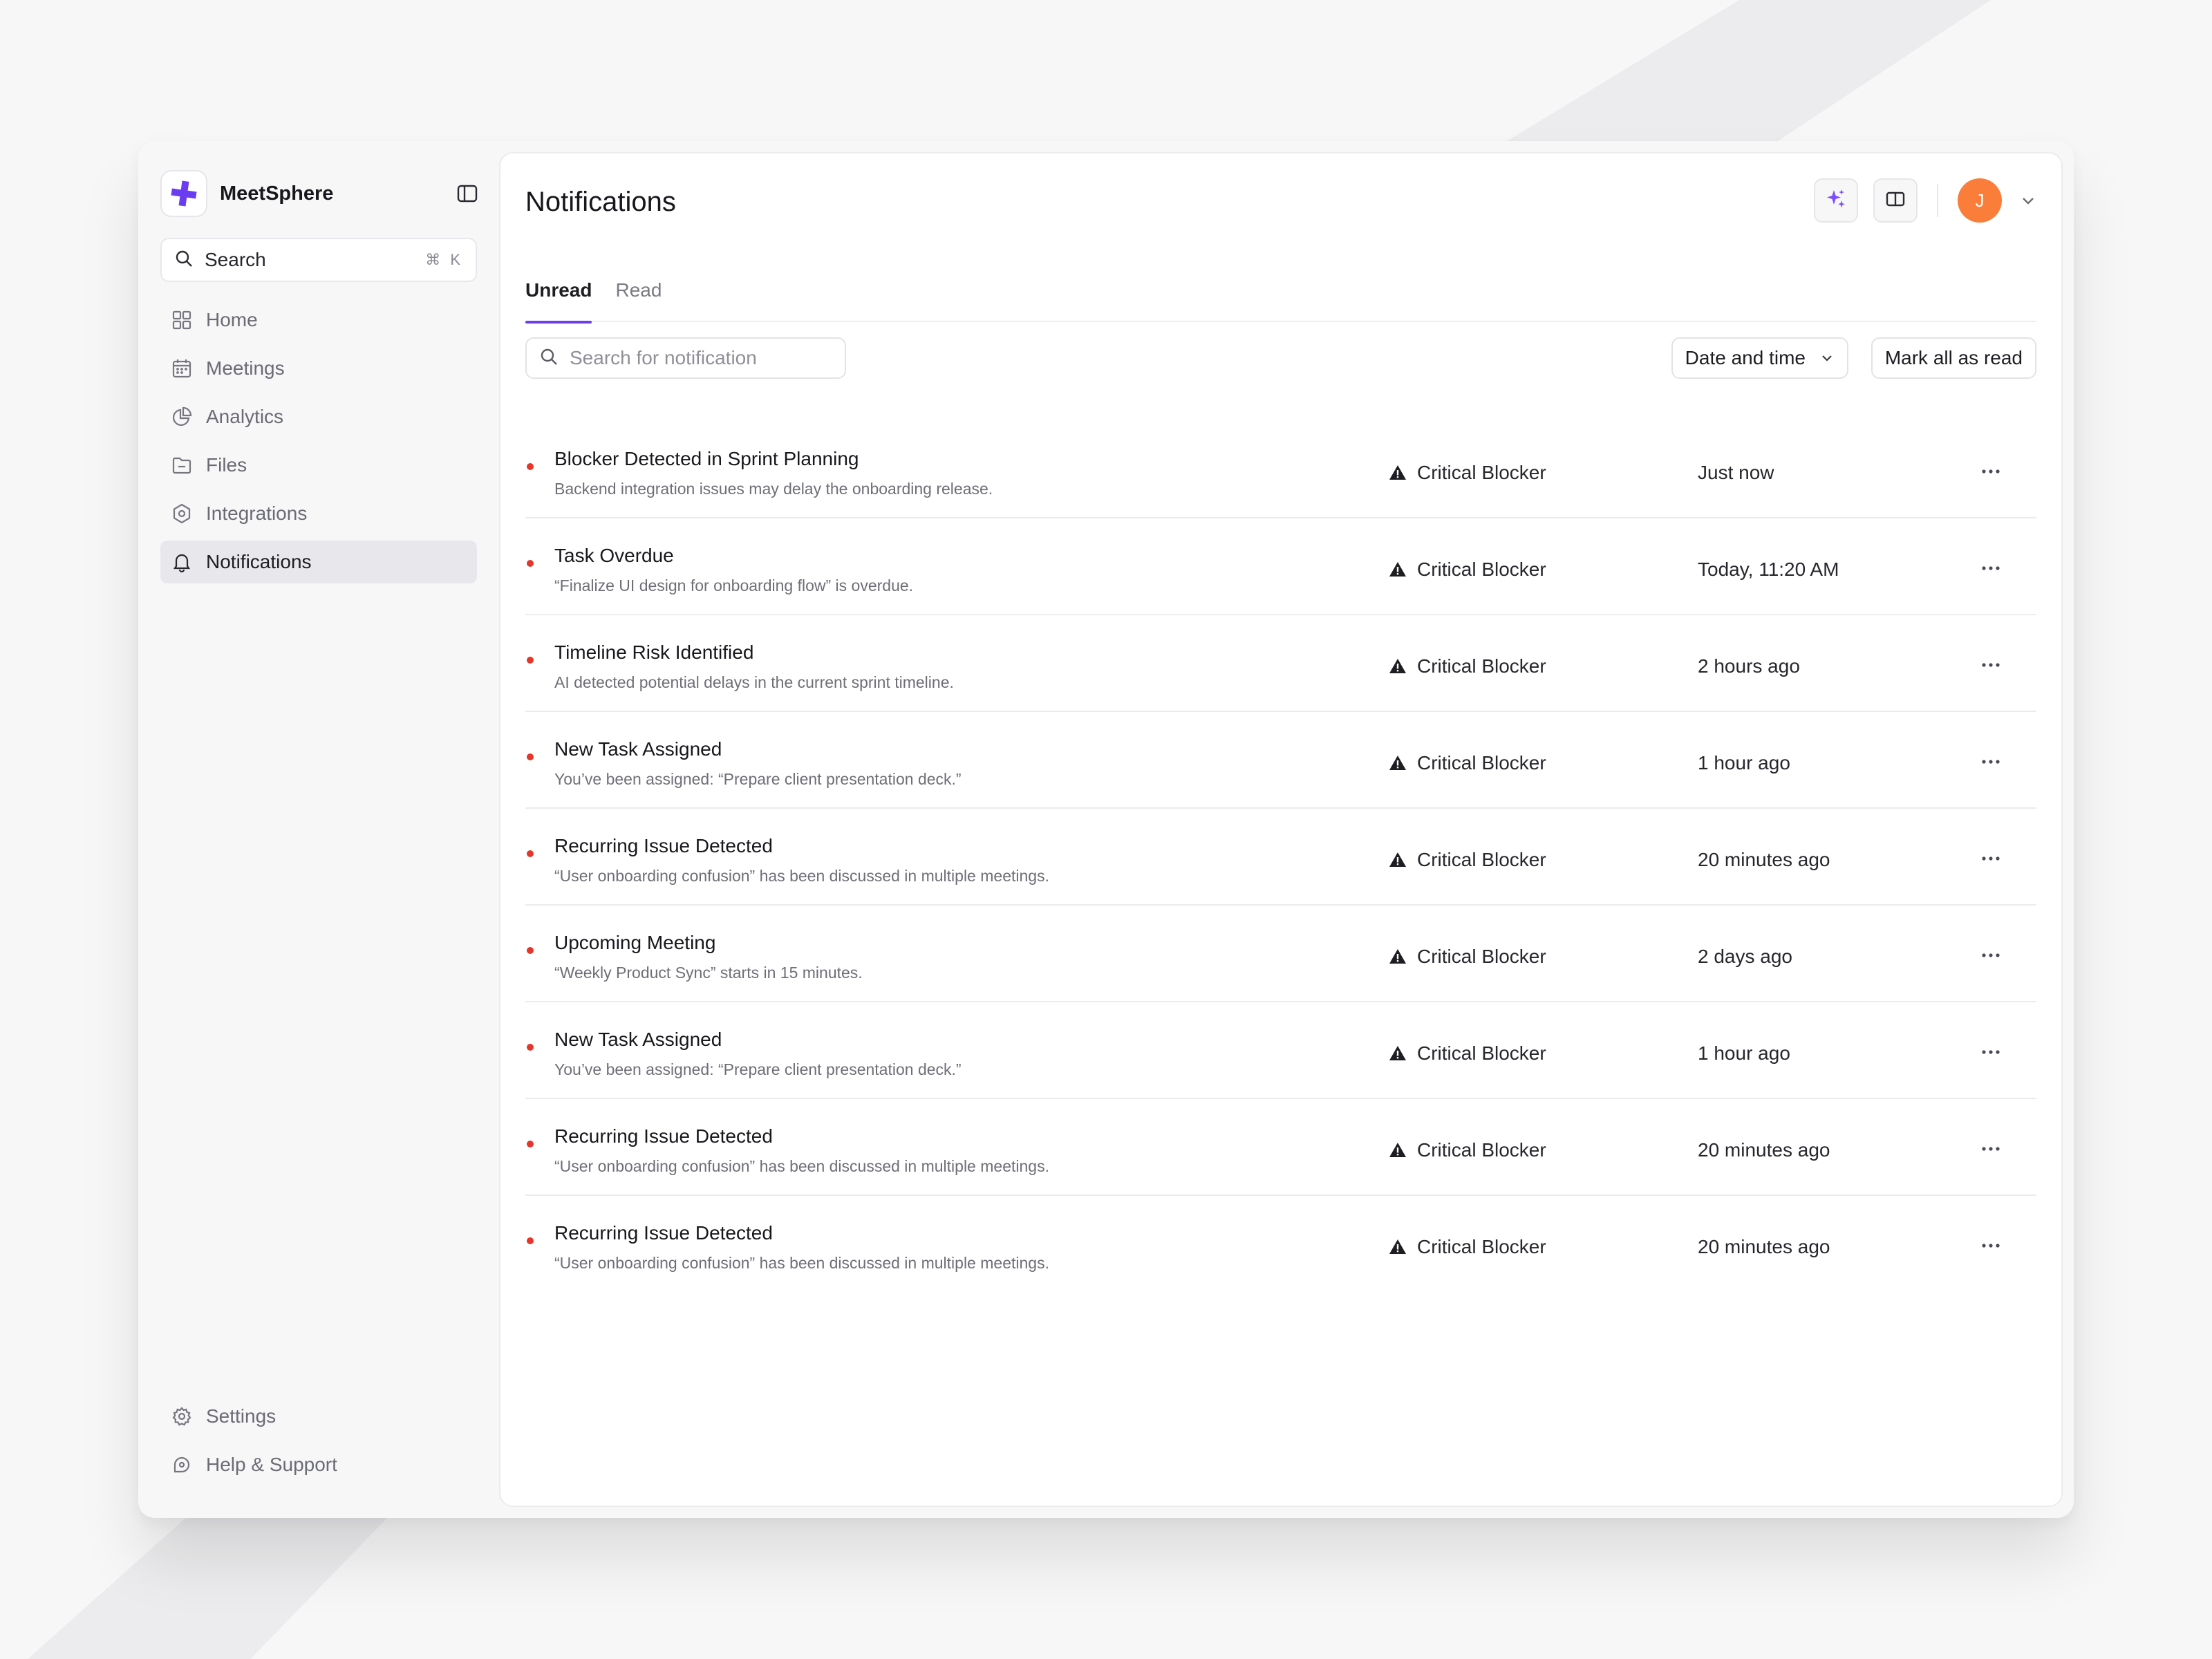 Image resolution: width=2212 pixels, height=1659 pixels. What do you see at coordinates (1281, 358) in the screenshot?
I see `toolbar: Date and time Mark all as read` at bounding box center [1281, 358].